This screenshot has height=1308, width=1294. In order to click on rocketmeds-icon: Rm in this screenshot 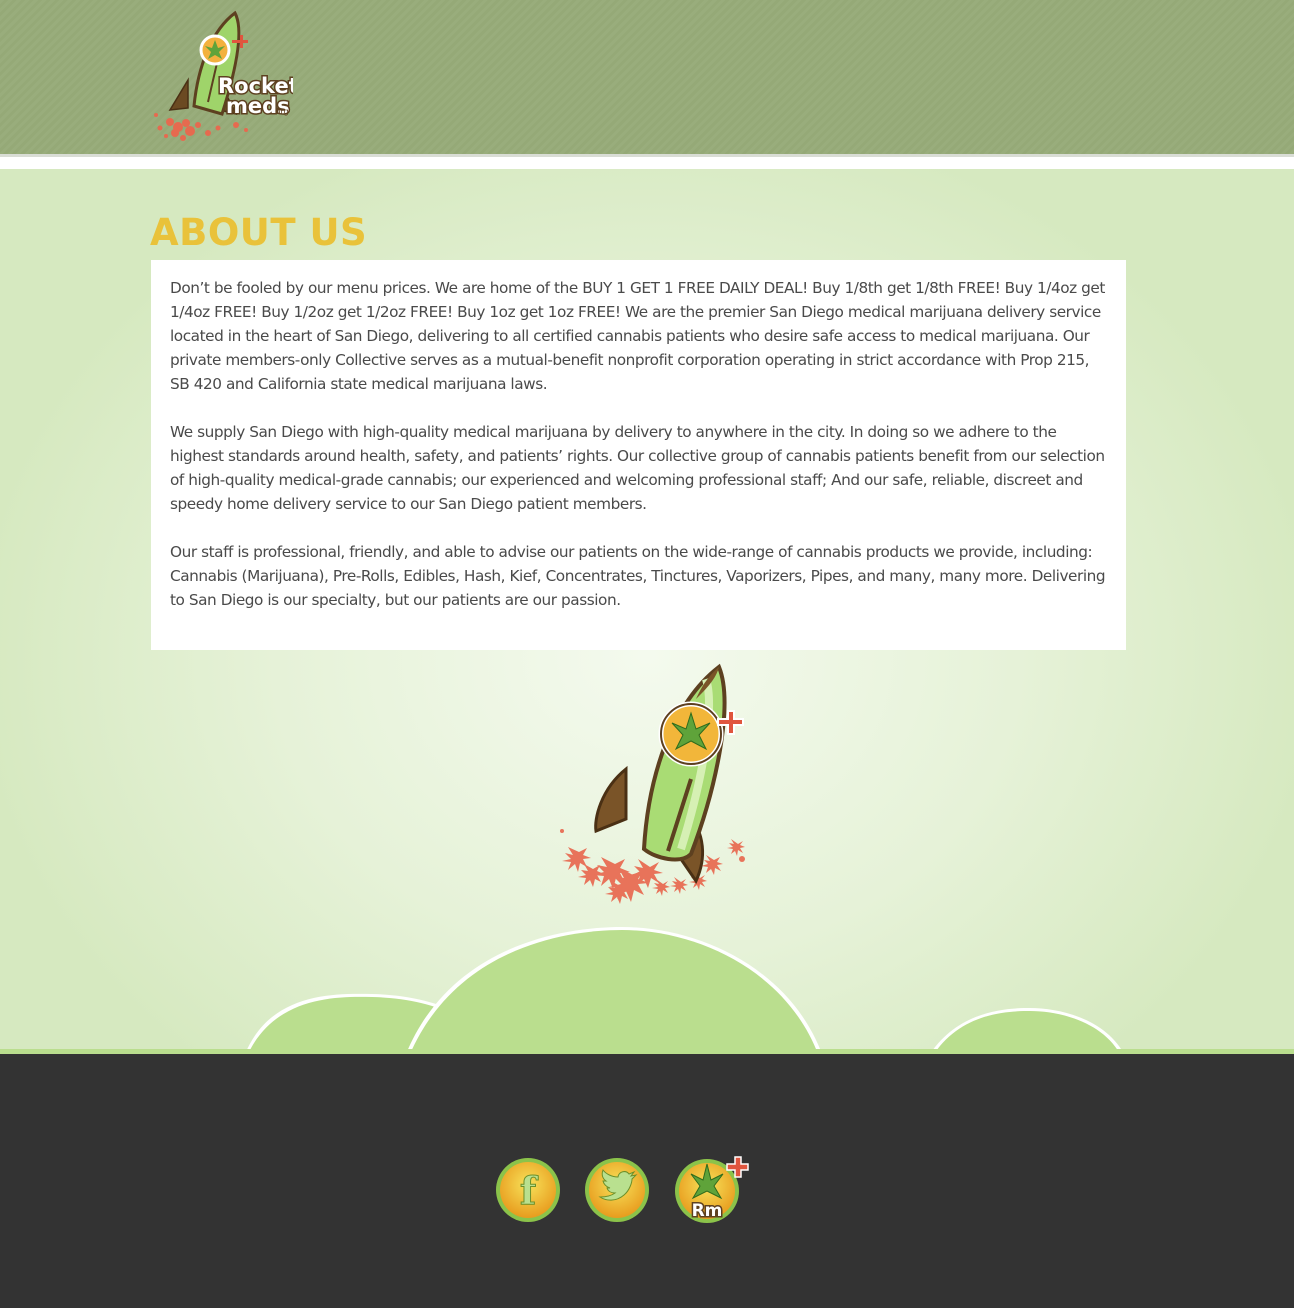, I will do `click(712, 1189)`.